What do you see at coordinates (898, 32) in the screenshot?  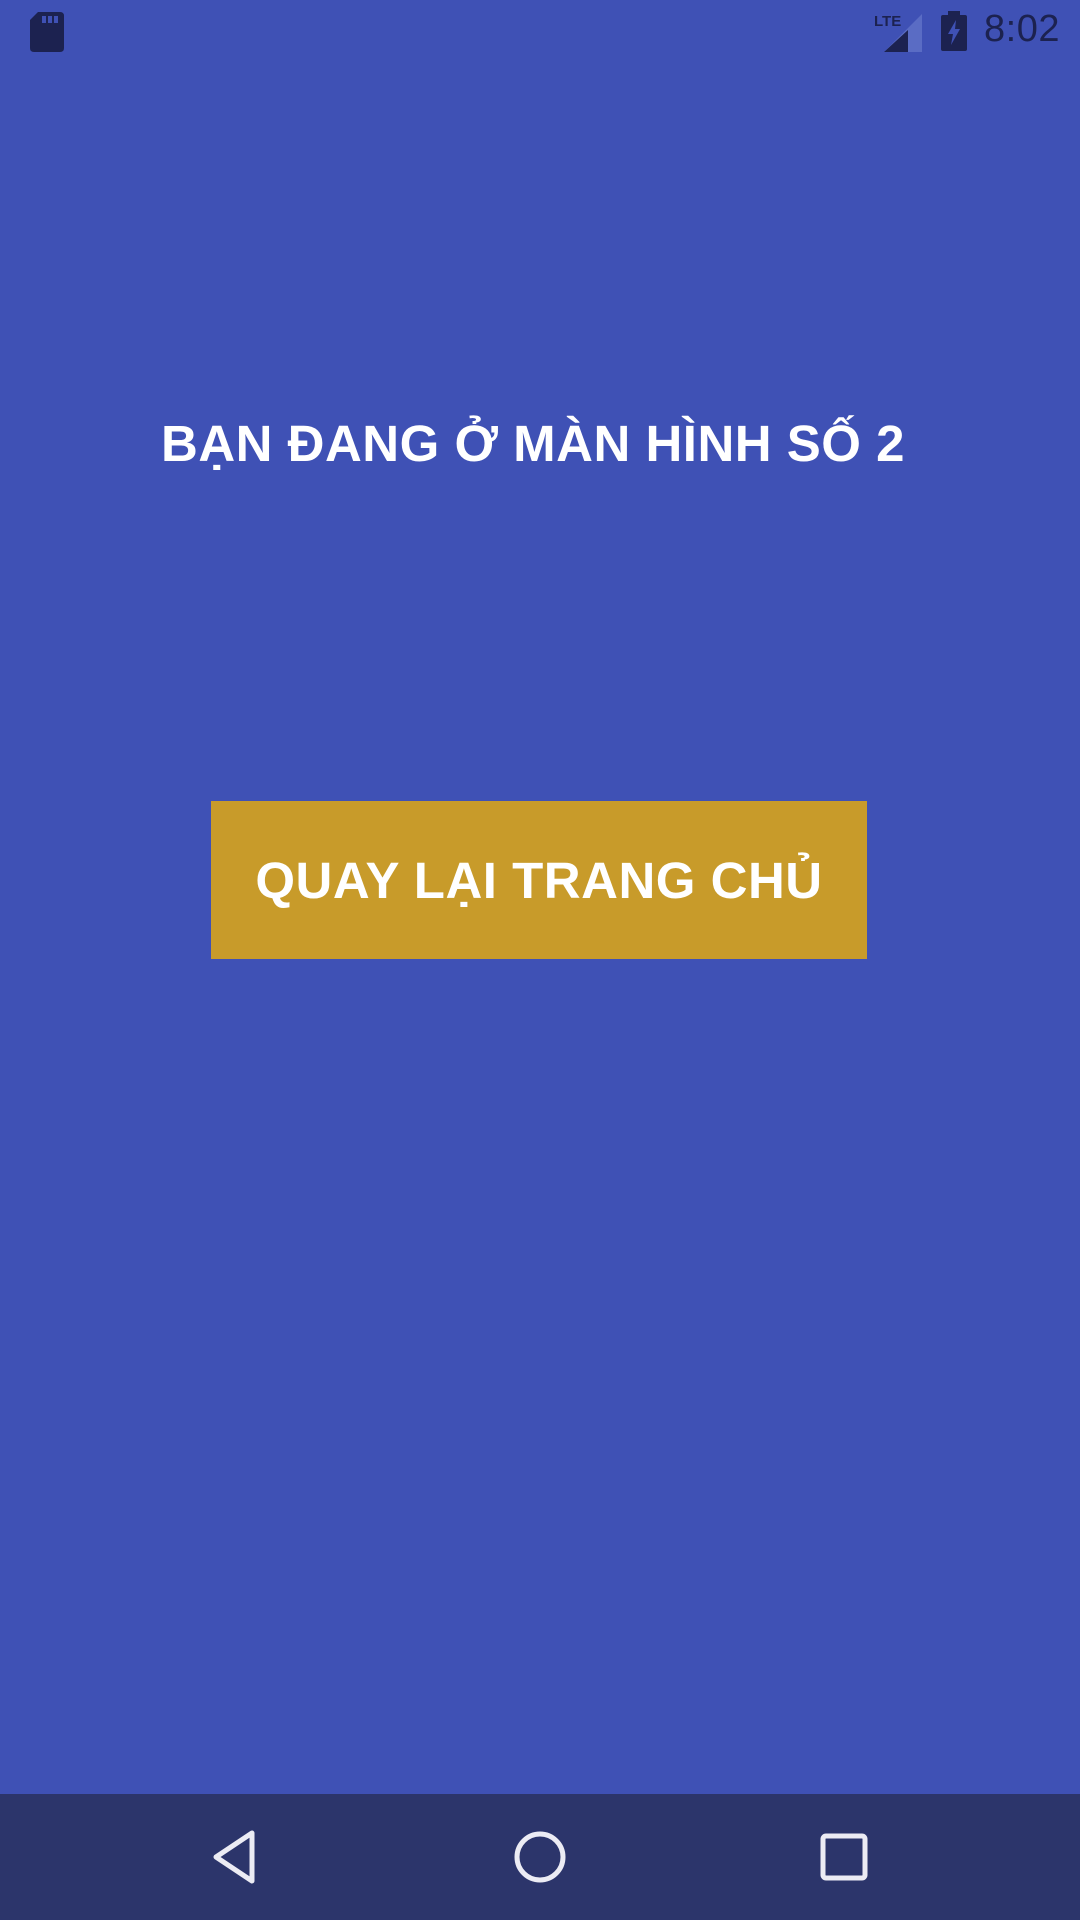 I see `lte-signal-icon: LTE` at bounding box center [898, 32].